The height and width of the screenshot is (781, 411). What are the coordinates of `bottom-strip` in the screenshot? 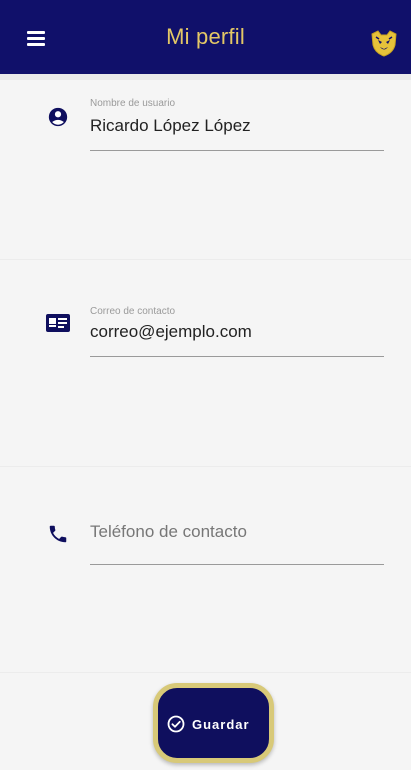 It's located at (205, 775).